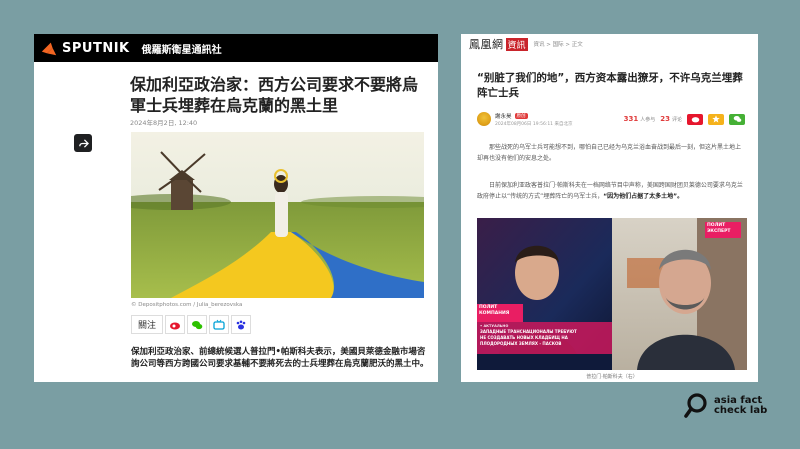 The width and height of the screenshot is (800, 449). I want to click on sputnik-tagline: 俄羅斯衛星通訊社, so click(181, 50).